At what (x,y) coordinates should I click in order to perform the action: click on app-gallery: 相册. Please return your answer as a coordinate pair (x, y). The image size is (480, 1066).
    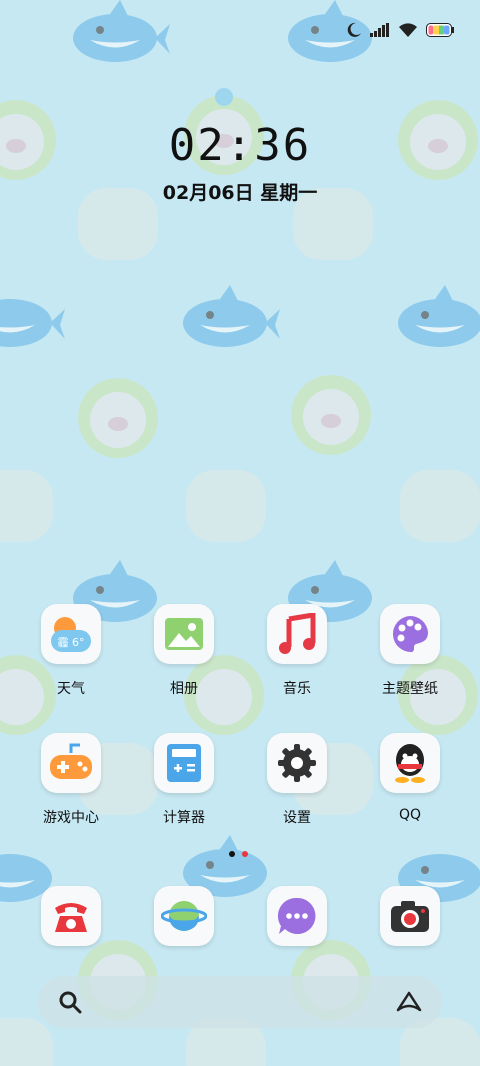
    Looking at the image, I should click on (184, 651).